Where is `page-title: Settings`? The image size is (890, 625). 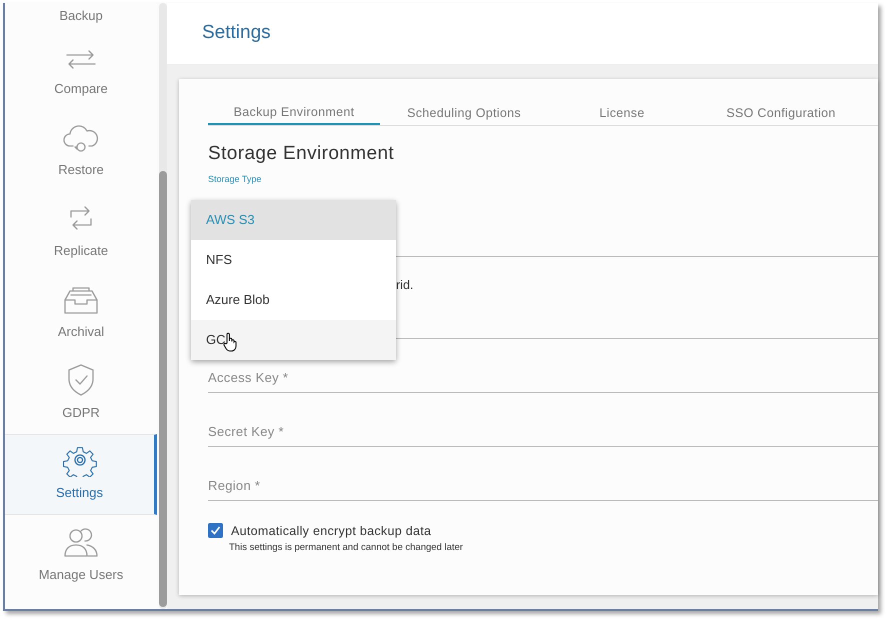
page-title: Settings is located at coordinates (236, 33).